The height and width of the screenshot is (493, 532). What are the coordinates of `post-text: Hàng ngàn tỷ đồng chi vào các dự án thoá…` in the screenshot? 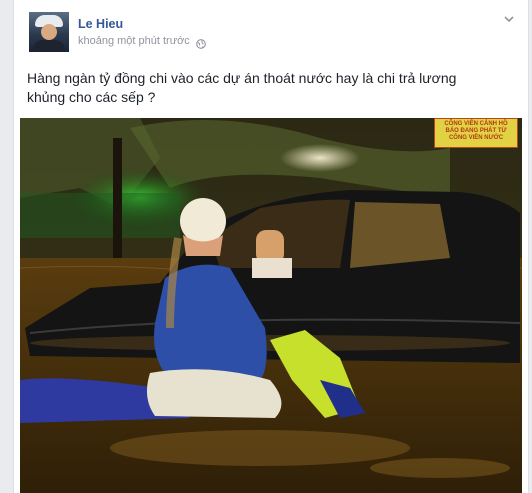 It's located at (242, 87).